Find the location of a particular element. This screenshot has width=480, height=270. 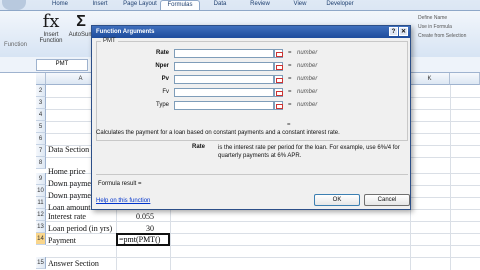

fv-input is located at coordinates (224, 92).